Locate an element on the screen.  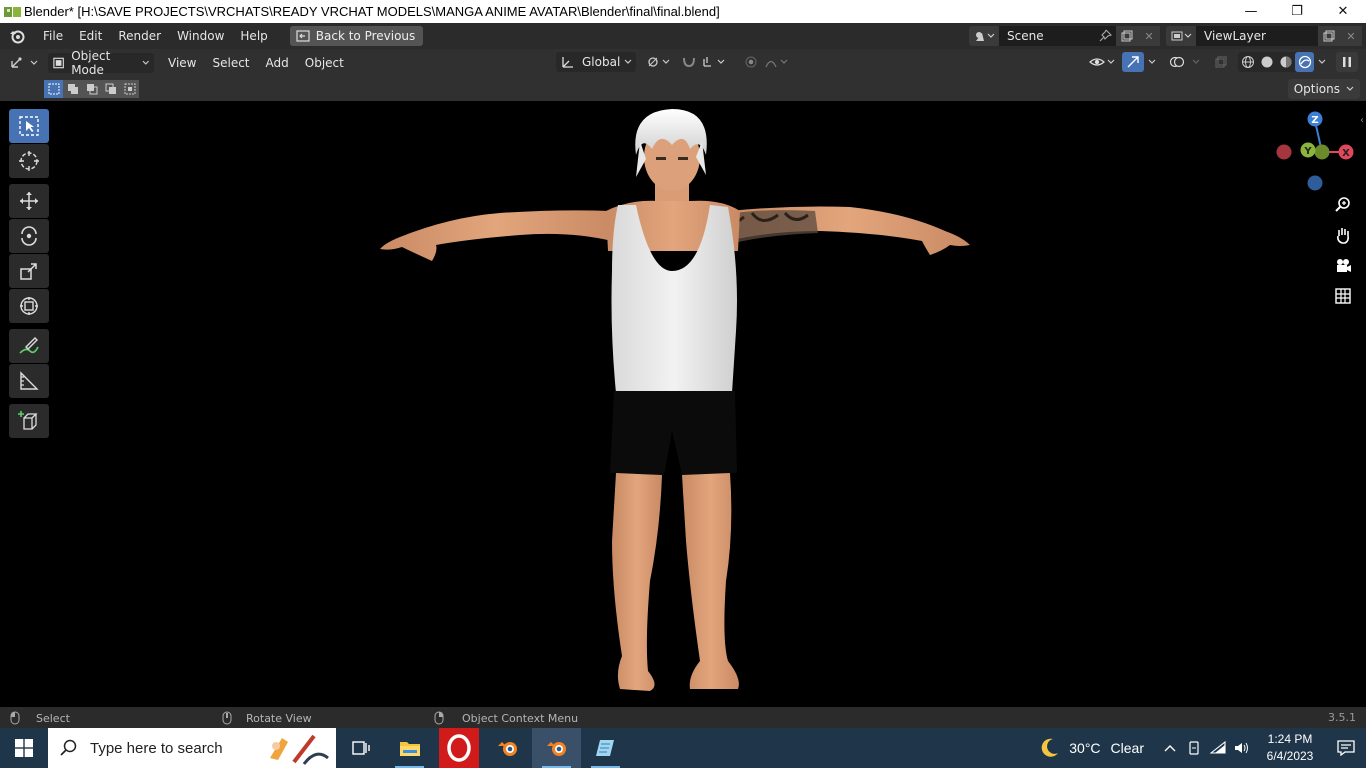
back-to-previous-button: Back to Previous is located at coordinates (356, 36).